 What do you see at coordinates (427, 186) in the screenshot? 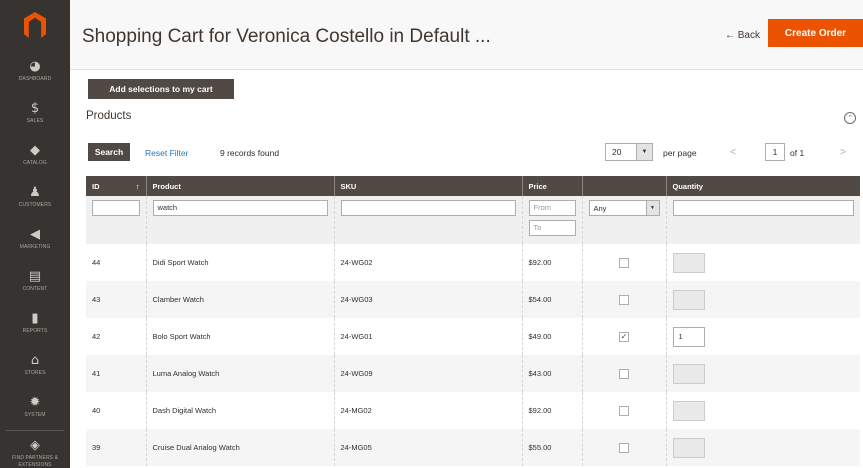
I see `column-header-sku: SKU` at bounding box center [427, 186].